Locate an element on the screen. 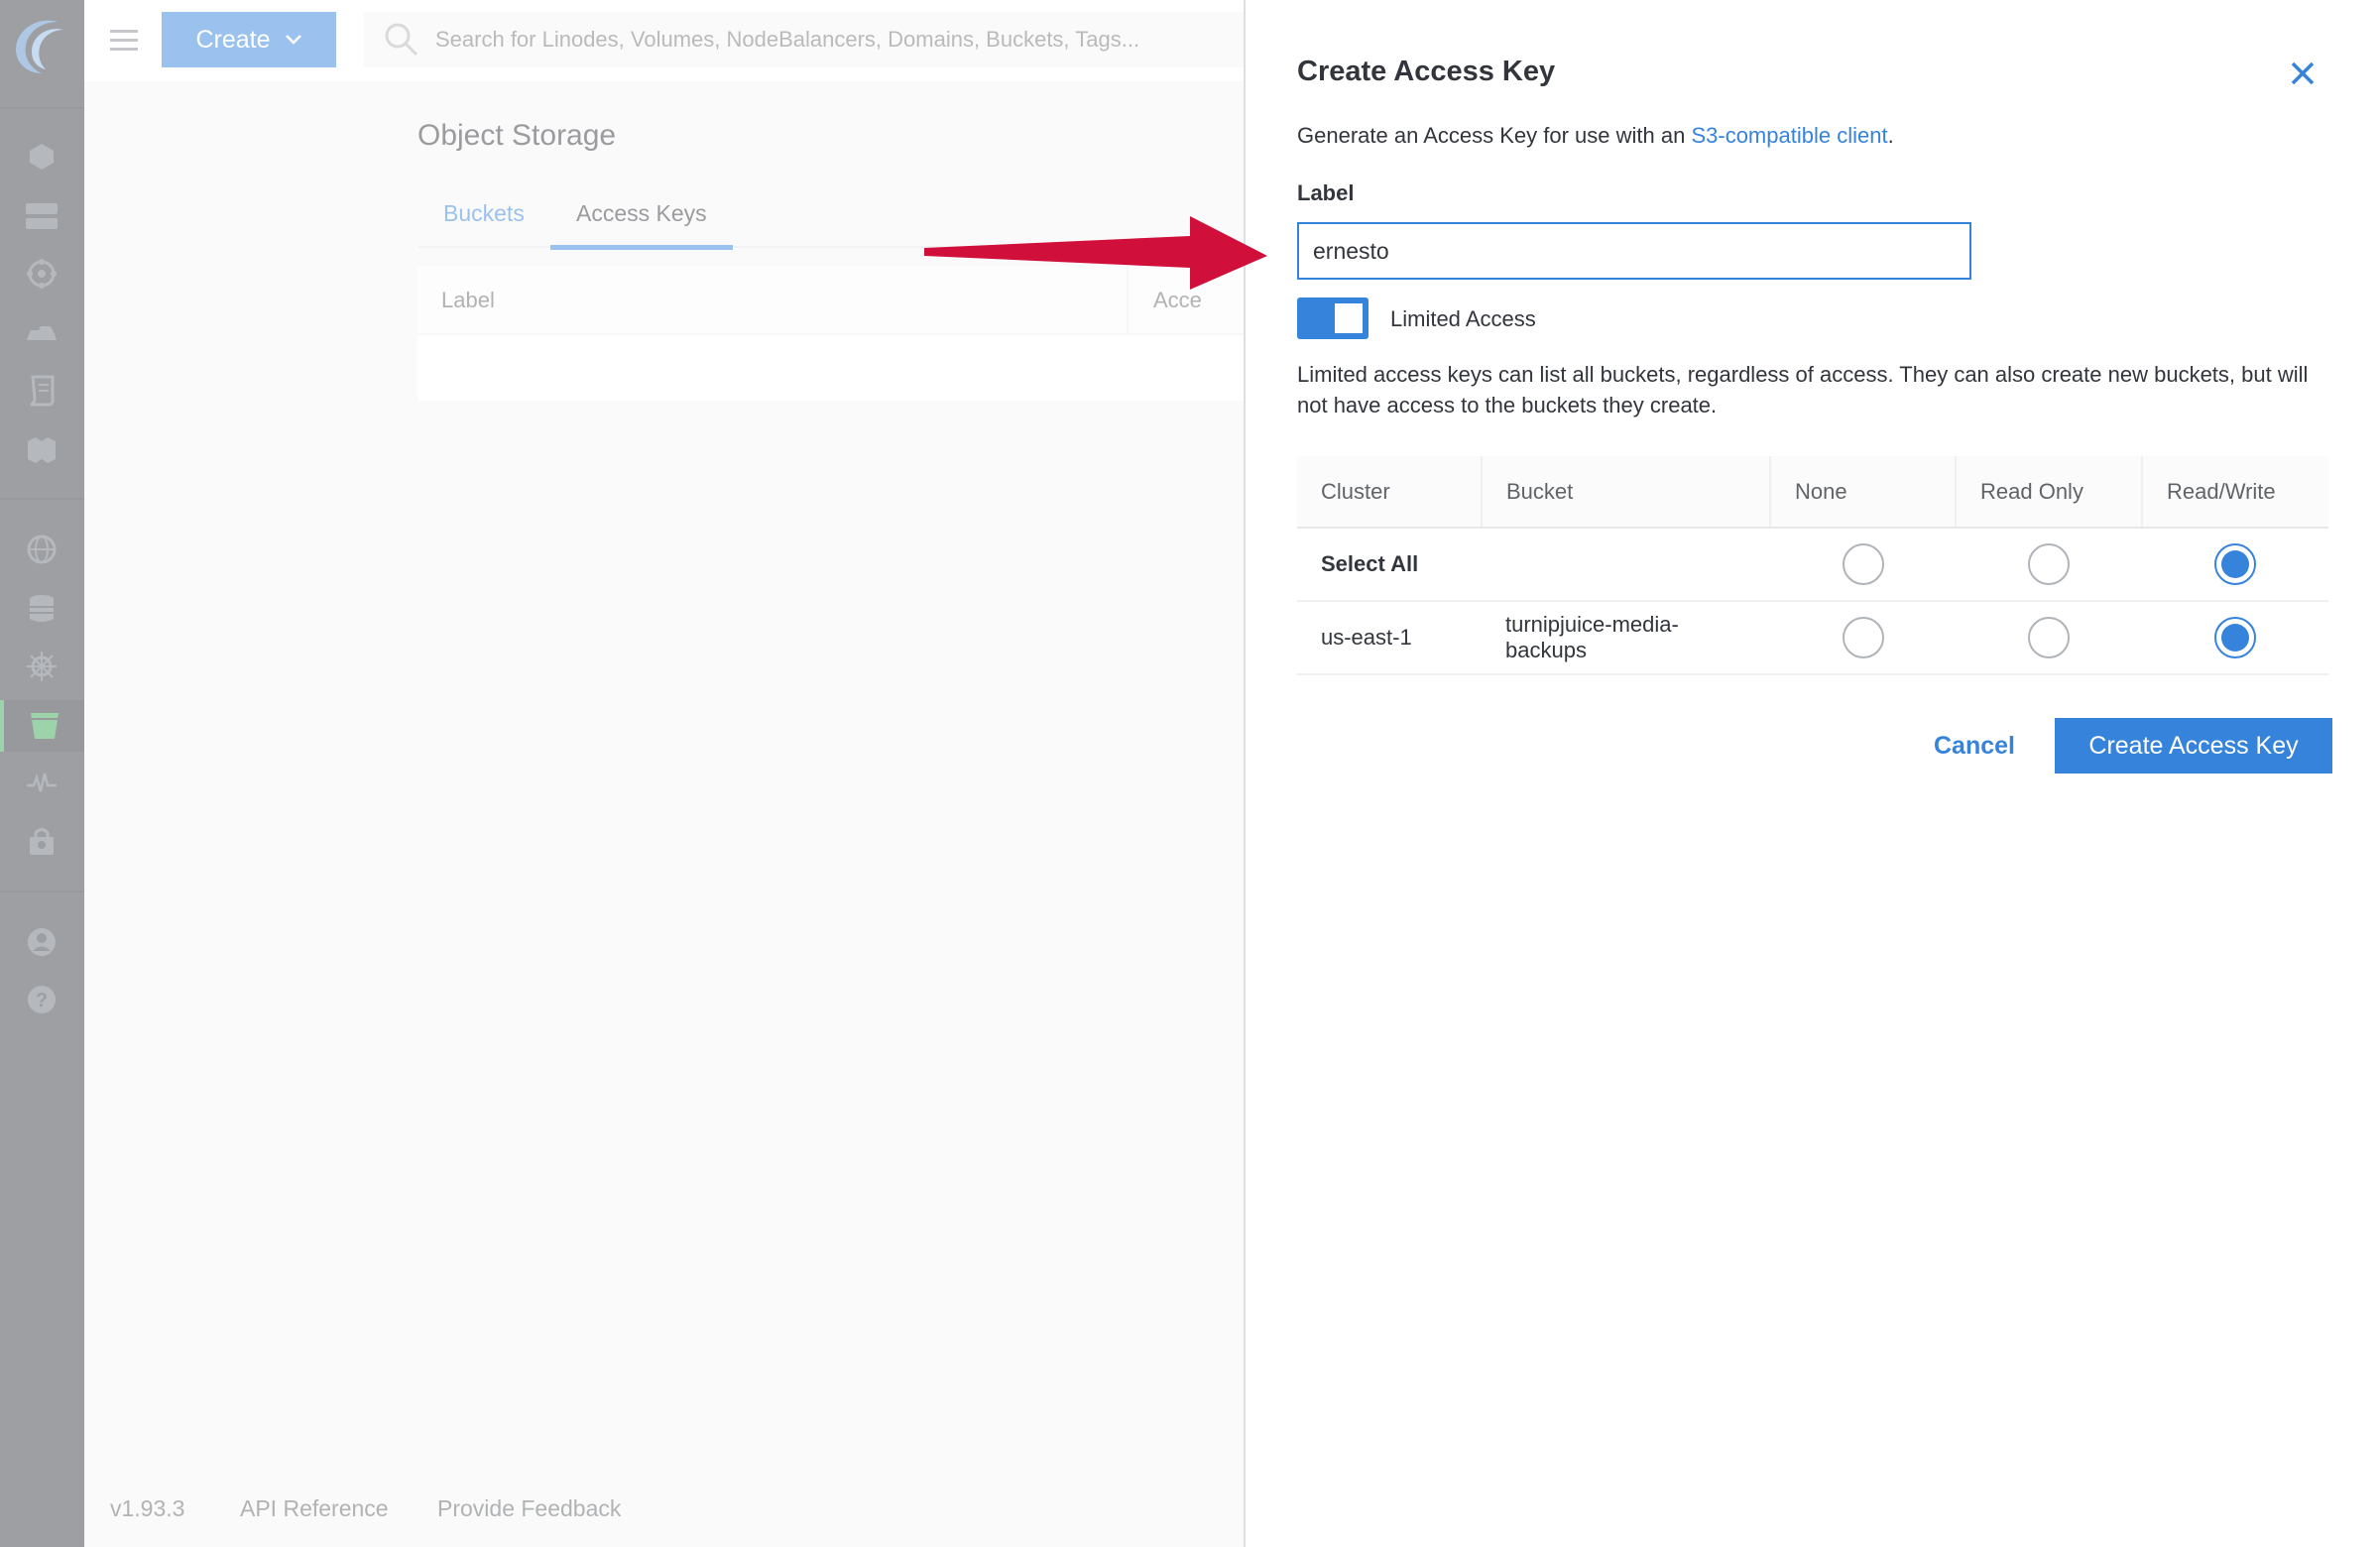 Image resolution: width=2380 pixels, height=1547 pixels. select-all-none-radio is located at coordinates (1863, 564).